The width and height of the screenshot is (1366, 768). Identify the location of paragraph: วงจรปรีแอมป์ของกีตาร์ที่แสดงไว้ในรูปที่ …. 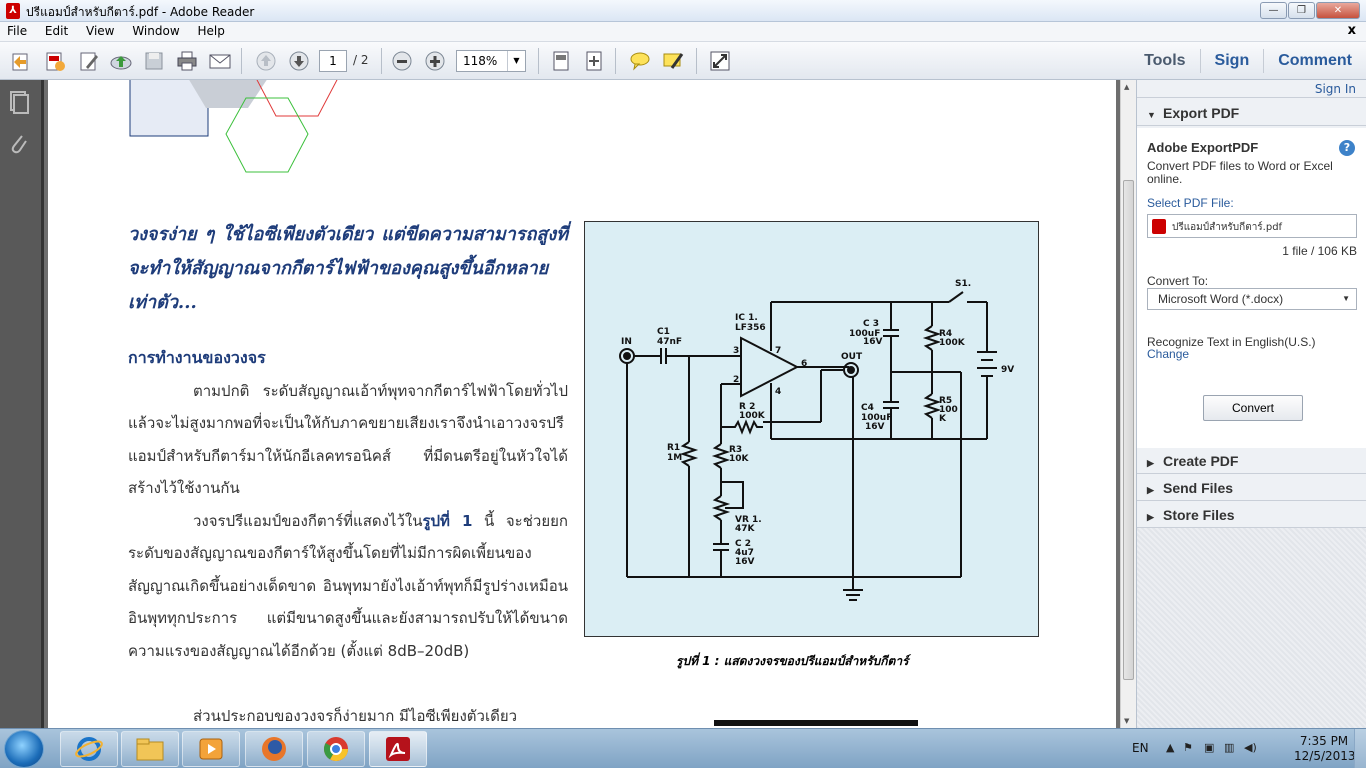
(348, 586).